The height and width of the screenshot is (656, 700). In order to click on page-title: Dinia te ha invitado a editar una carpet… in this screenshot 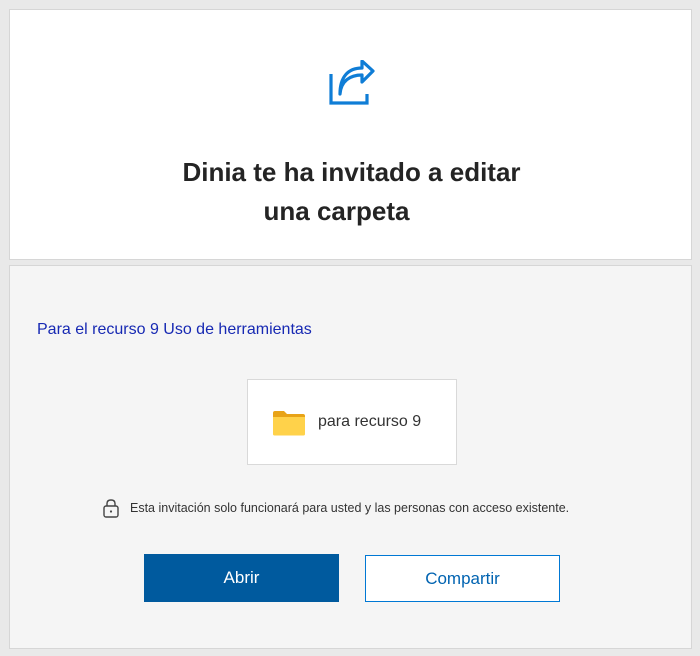, I will do `click(351, 192)`.